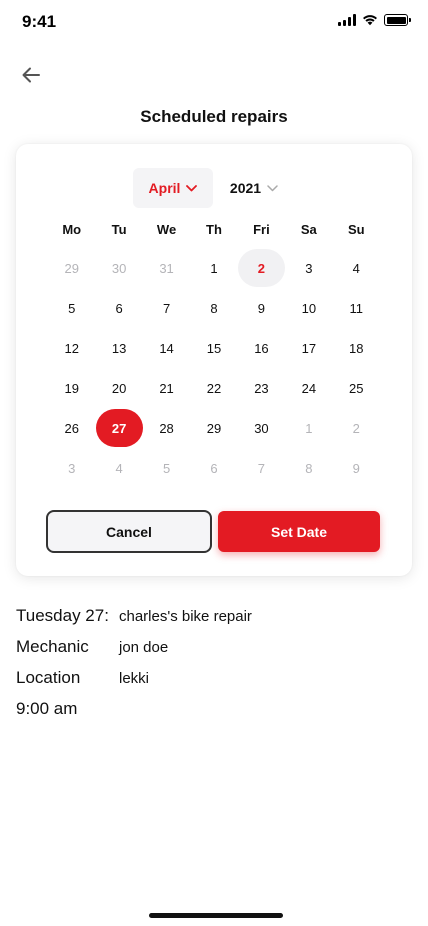  What do you see at coordinates (144, 647) in the screenshot?
I see `mechanic-value: jon doe` at bounding box center [144, 647].